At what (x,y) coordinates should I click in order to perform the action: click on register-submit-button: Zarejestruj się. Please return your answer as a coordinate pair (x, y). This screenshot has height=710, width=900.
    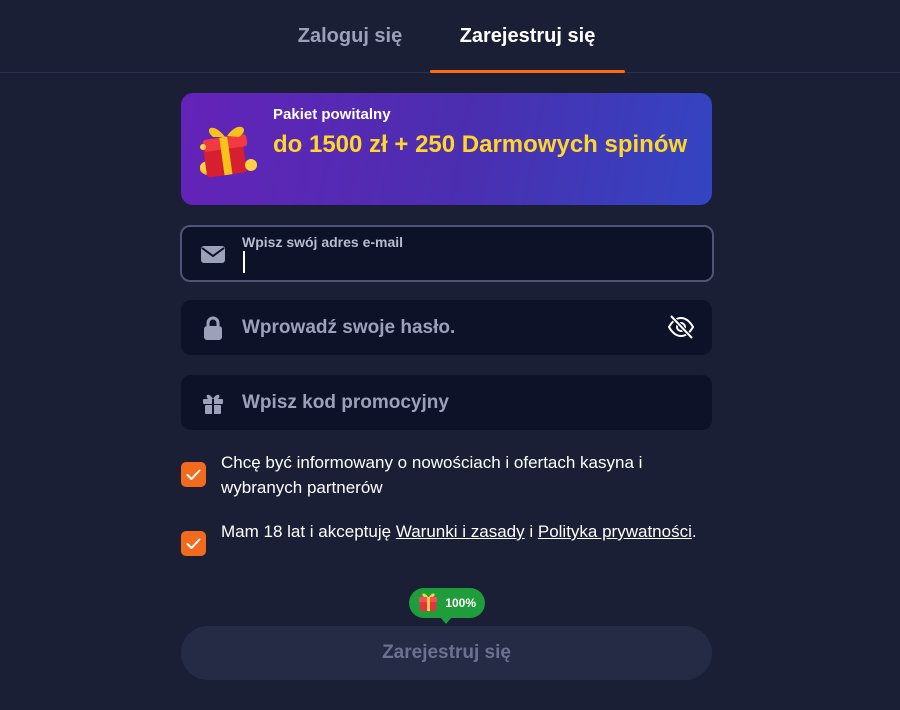
    Looking at the image, I should click on (446, 653).